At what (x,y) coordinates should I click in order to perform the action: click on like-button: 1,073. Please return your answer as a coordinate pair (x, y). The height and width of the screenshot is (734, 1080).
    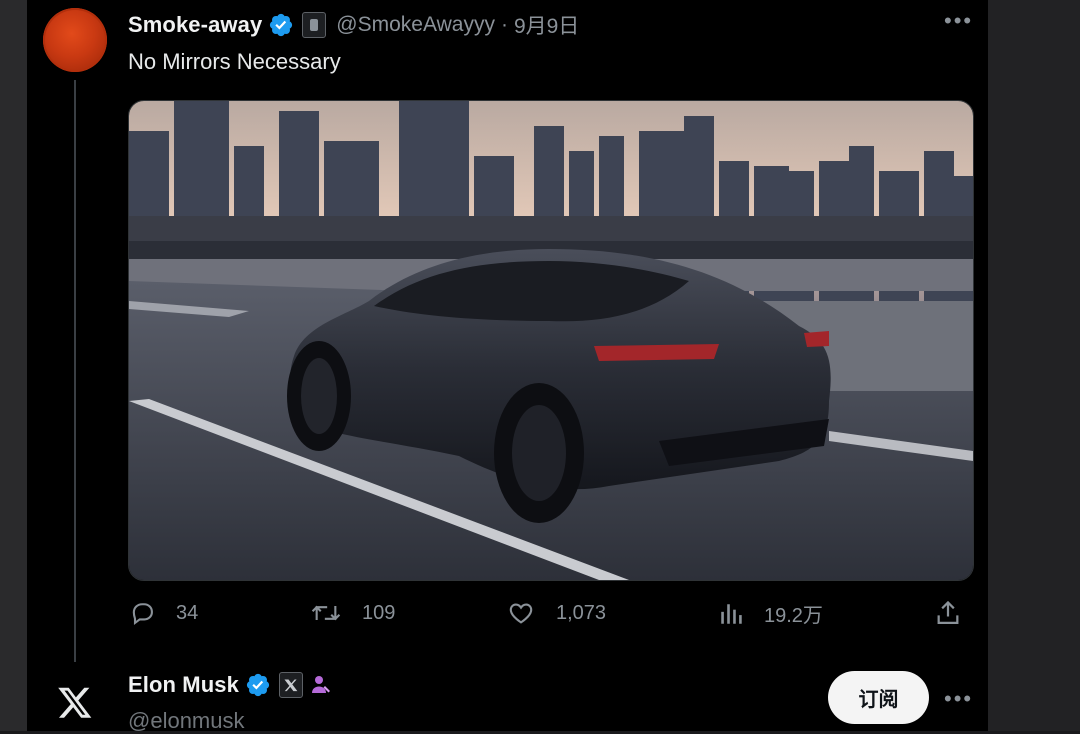
    Looking at the image, I should click on (556, 613).